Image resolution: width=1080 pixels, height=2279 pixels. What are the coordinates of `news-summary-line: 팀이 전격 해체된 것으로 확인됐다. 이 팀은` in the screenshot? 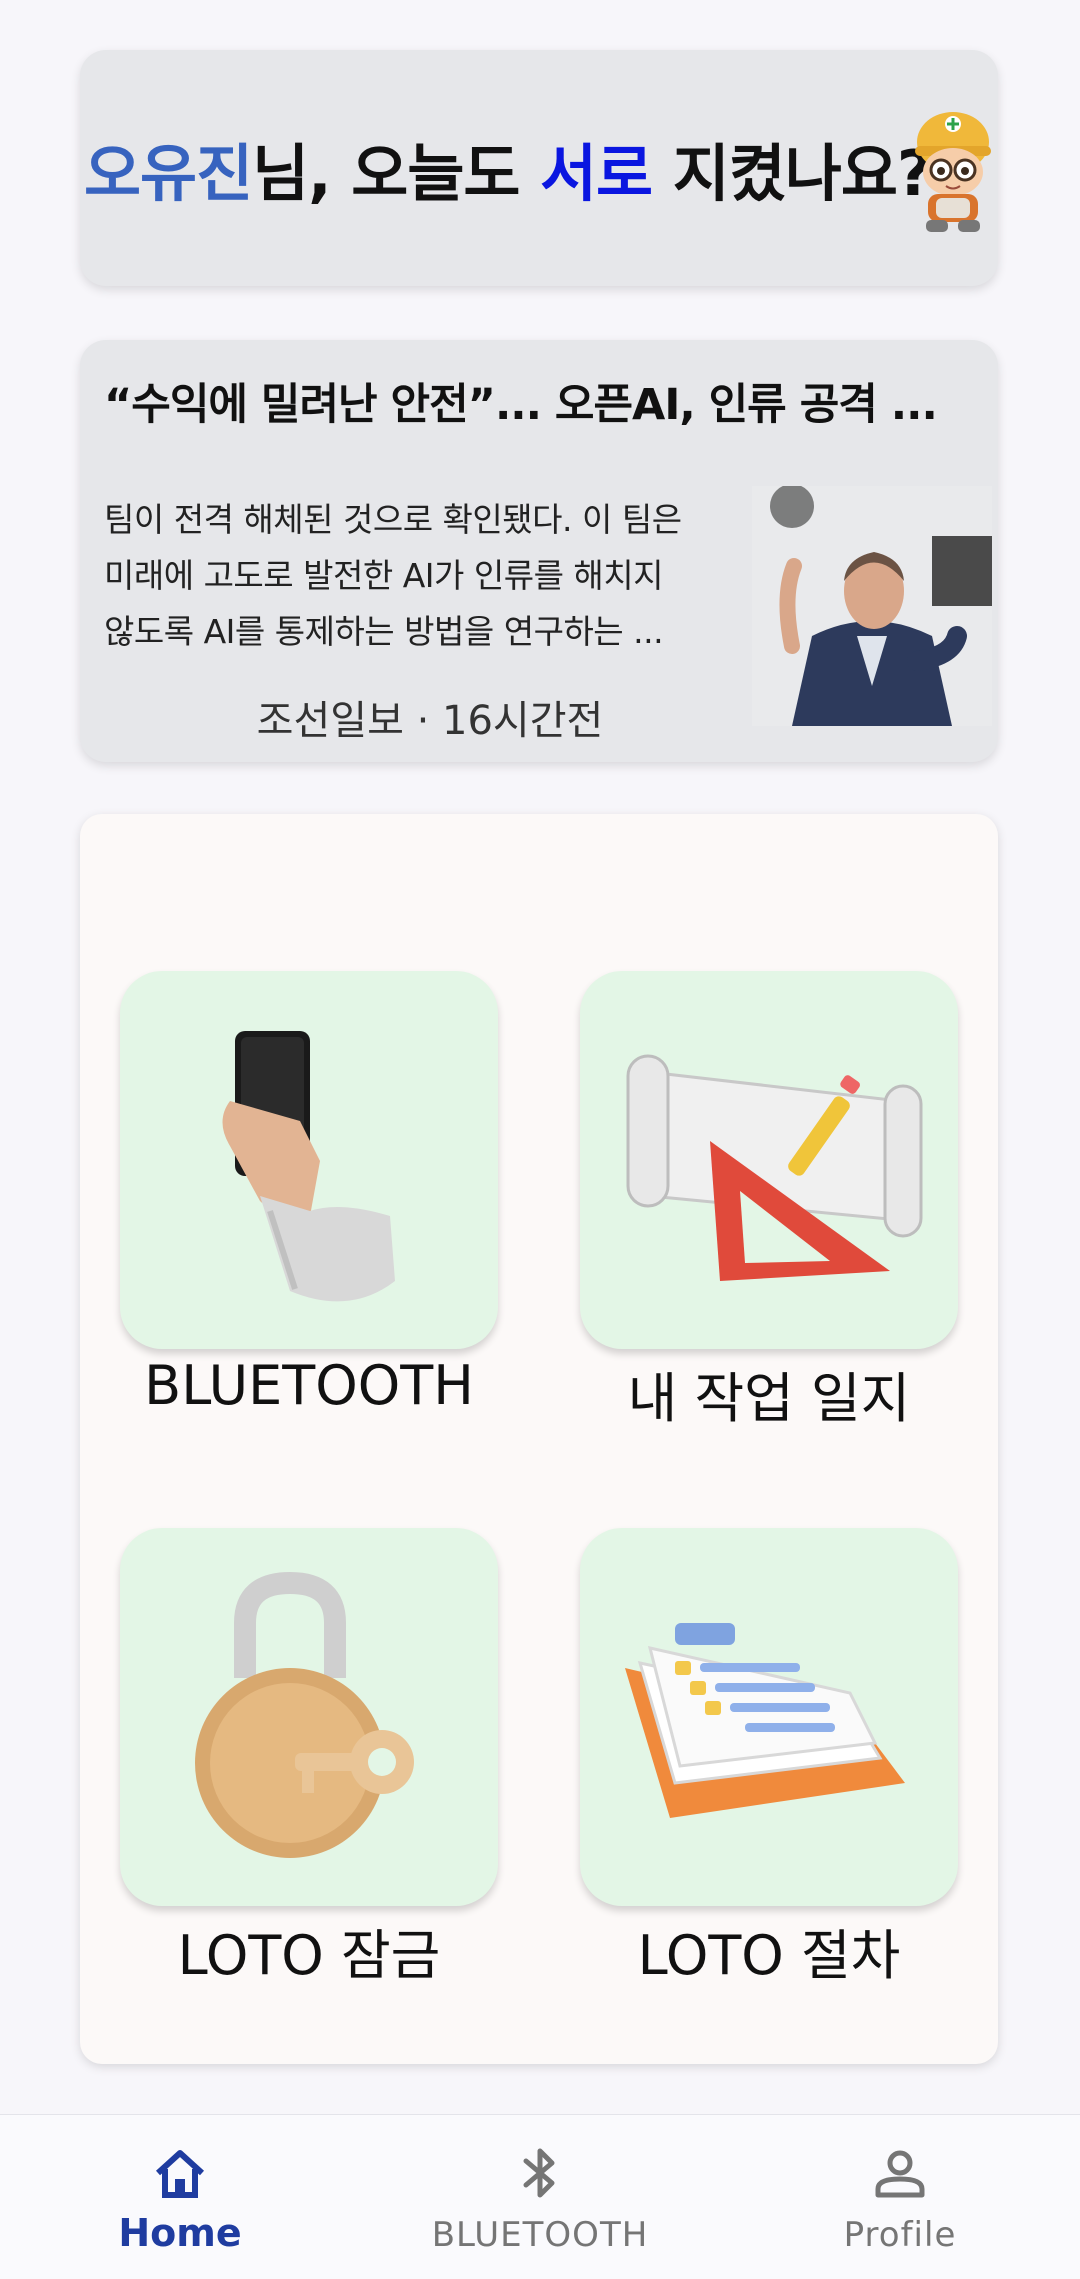 It's located at (393, 519).